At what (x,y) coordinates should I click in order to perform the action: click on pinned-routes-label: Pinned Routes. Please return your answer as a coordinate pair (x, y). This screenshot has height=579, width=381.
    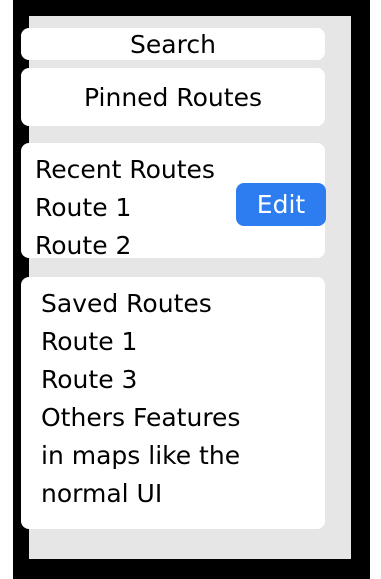
    Looking at the image, I should click on (173, 97).